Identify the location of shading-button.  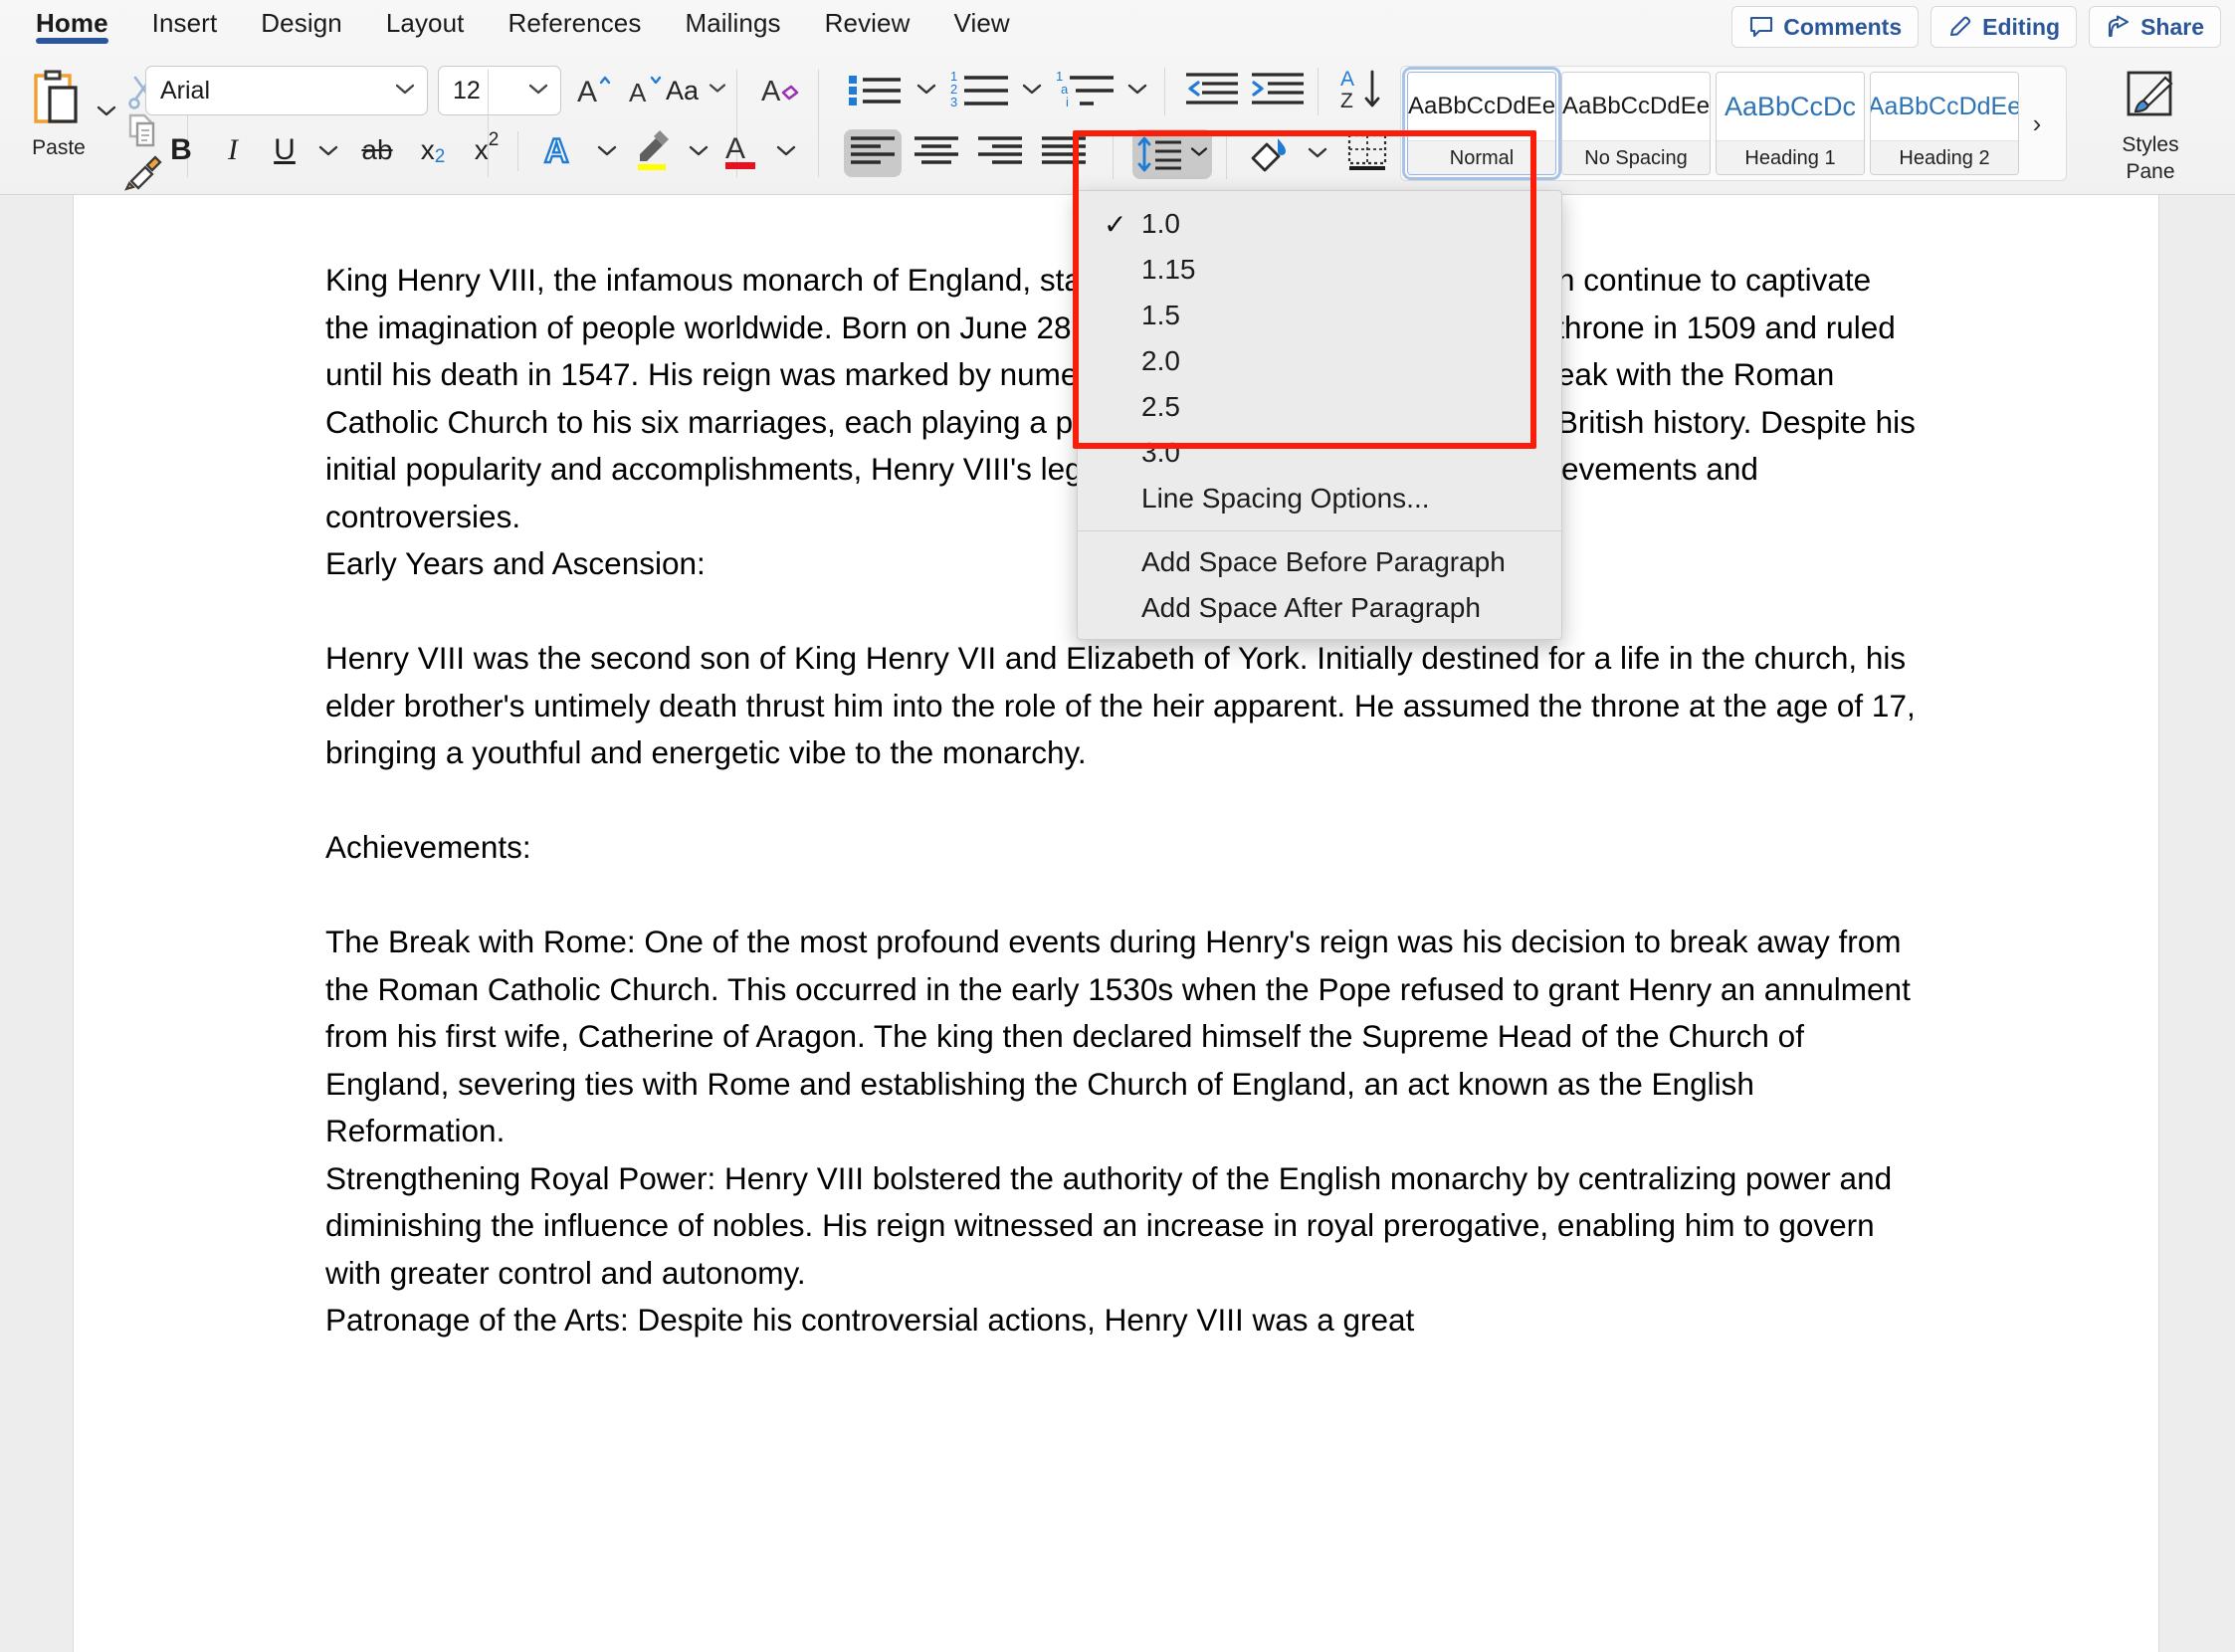
(1270, 153).